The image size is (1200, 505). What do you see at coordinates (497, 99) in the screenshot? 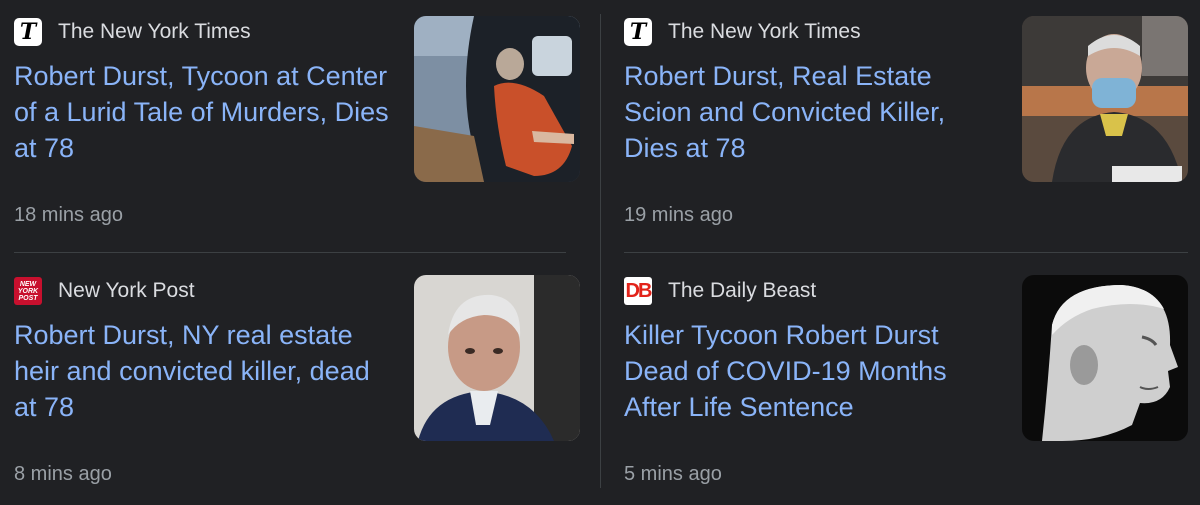
I see `durst-in-car-thumbnail` at bounding box center [497, 99].